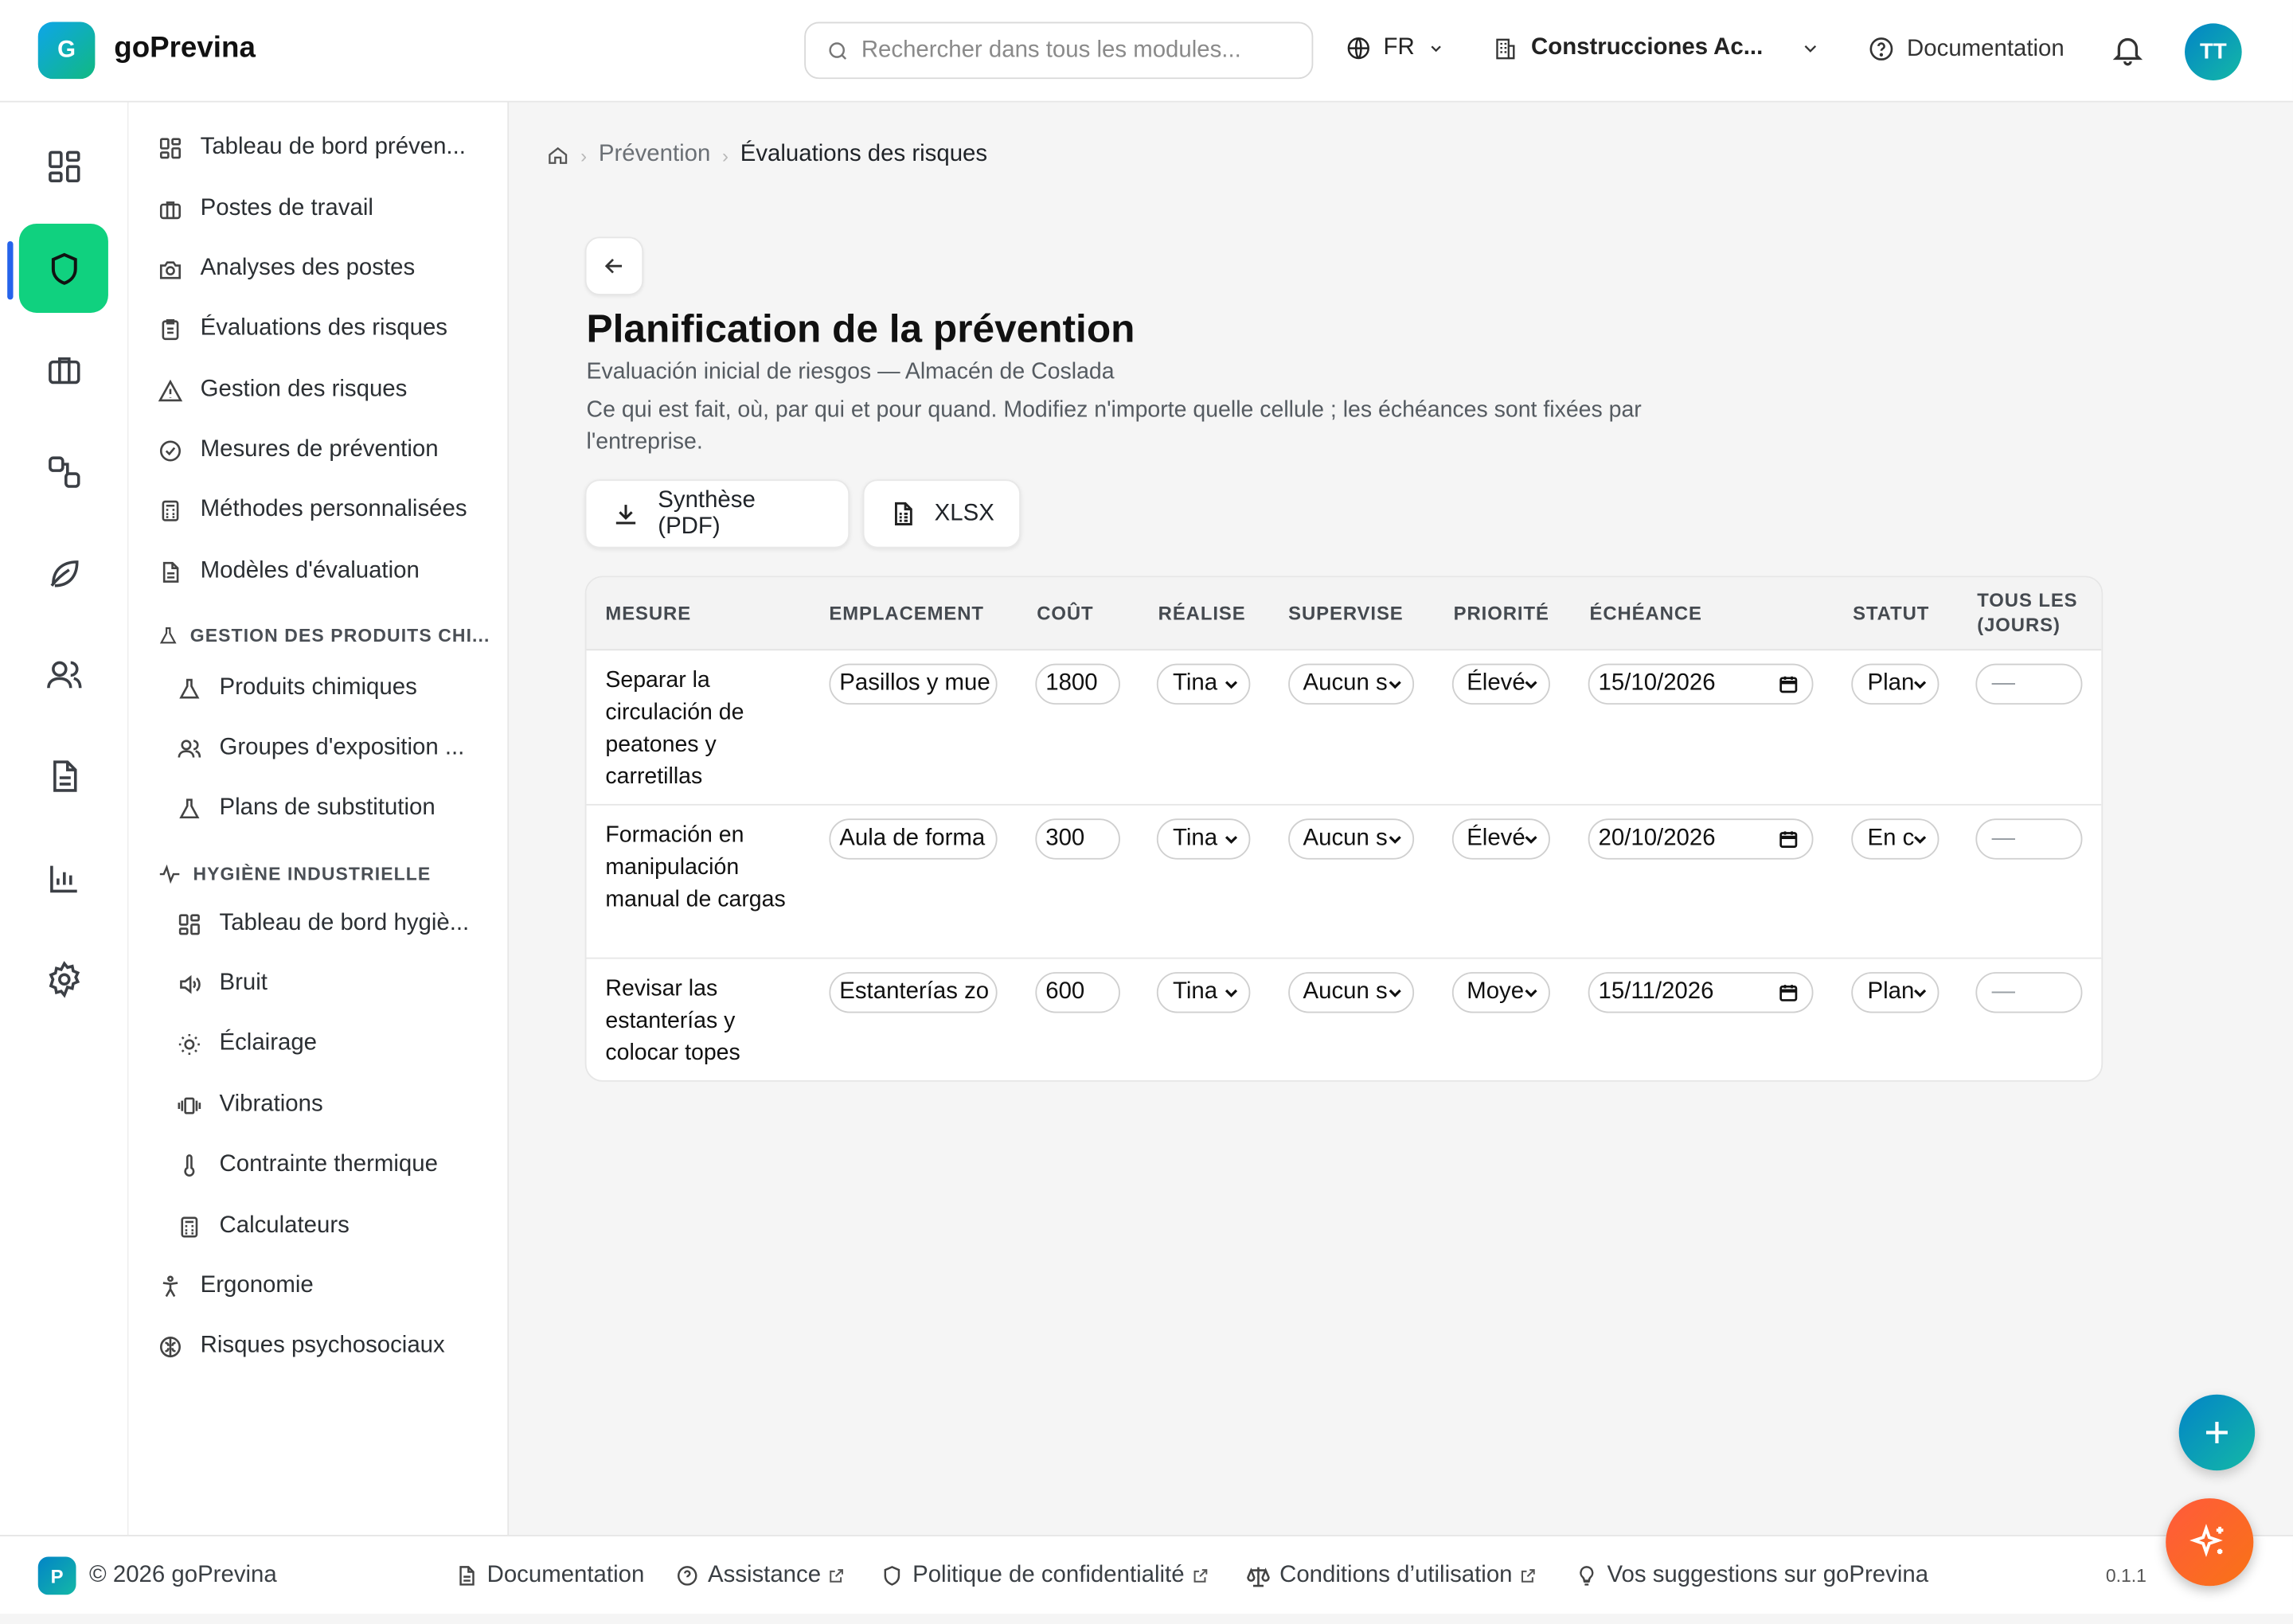  I want to click on sidebar-item-workstation-analyses: Analyses des postes, so click(286, 269).